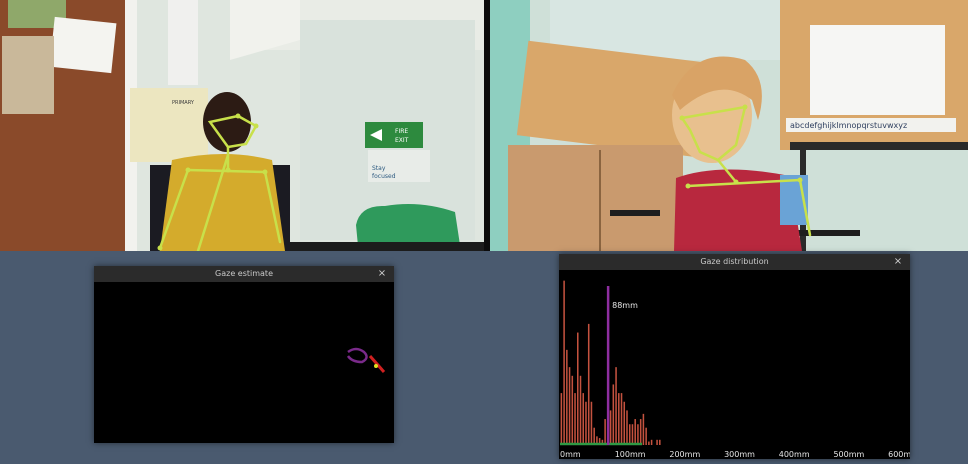 Image resolution: width=968 pixels, height=464 pixels. Describe the element at coordinates (877, 70) in the screenshot. I see `whiteboard` at that location.